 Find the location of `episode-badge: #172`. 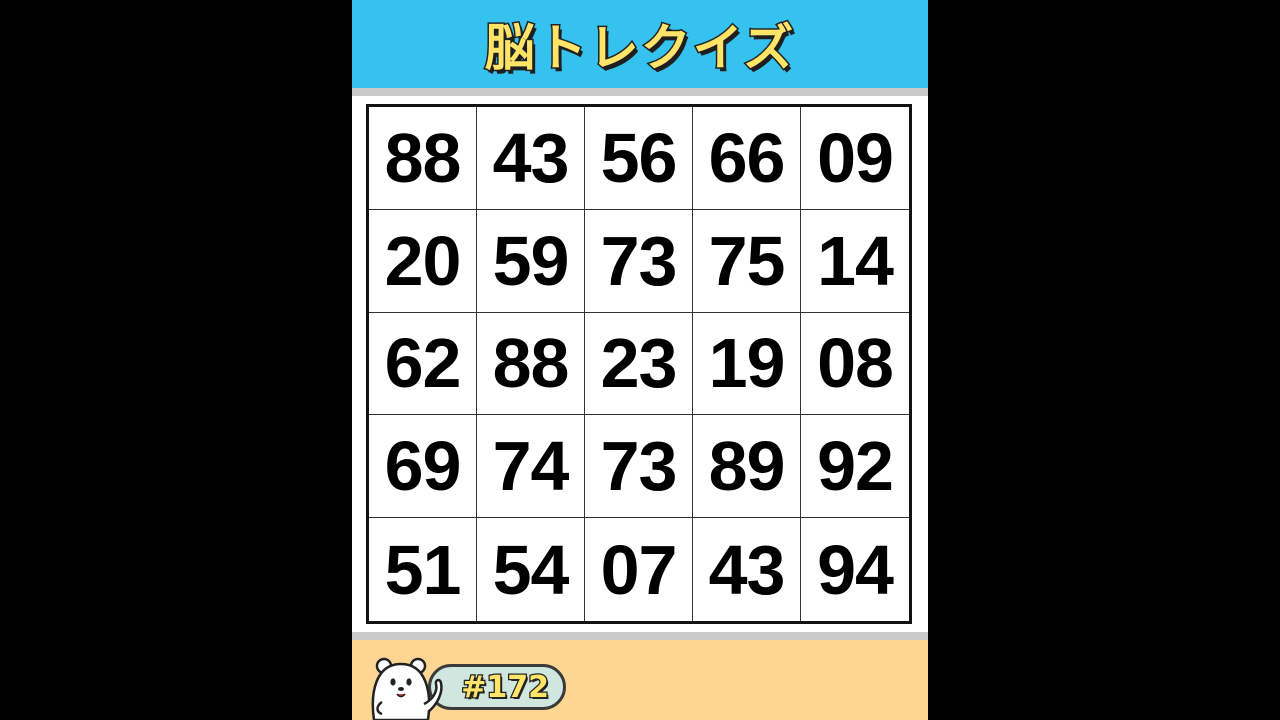

episode-badge: #172 is located at coordinates (497, 687).